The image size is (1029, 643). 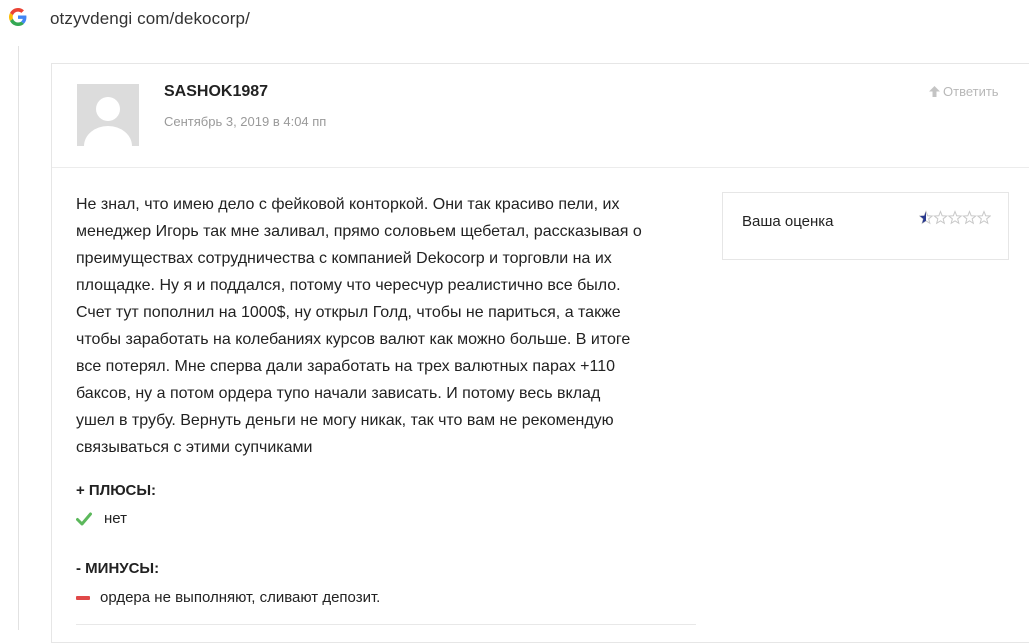 I want to click on avatar, so click(x=108, y=115).